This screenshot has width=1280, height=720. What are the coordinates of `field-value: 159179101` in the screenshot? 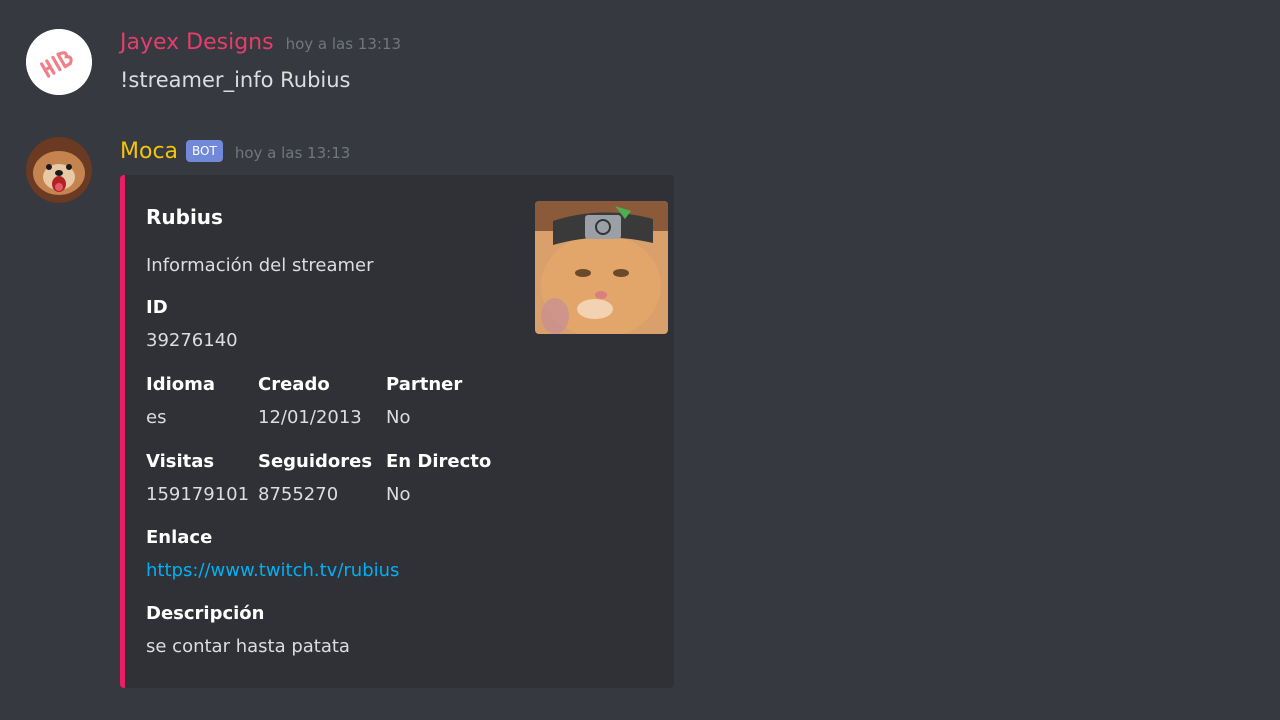 It's located at (198, 494).